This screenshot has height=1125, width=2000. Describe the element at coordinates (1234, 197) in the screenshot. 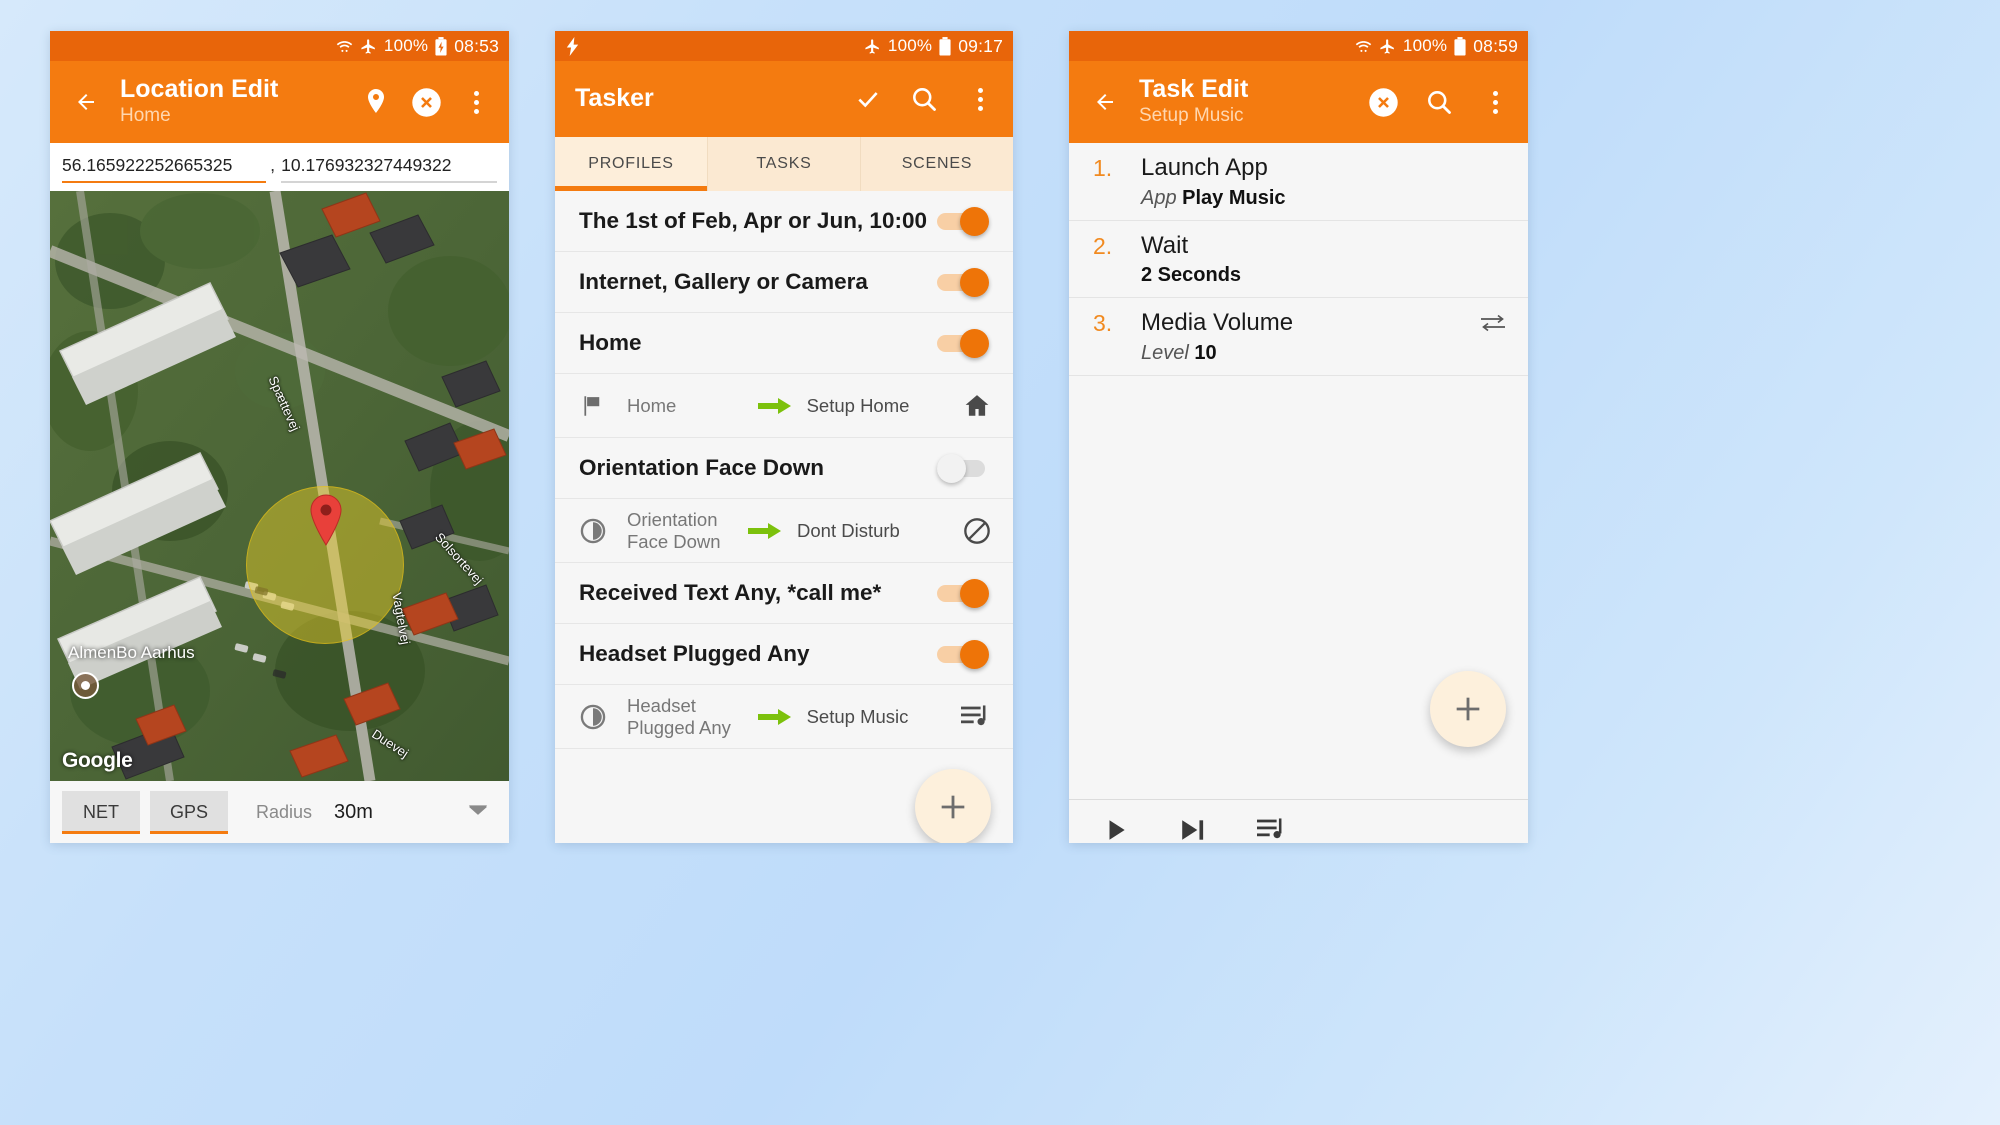

I see `action-param-value: Play Music` at that location.